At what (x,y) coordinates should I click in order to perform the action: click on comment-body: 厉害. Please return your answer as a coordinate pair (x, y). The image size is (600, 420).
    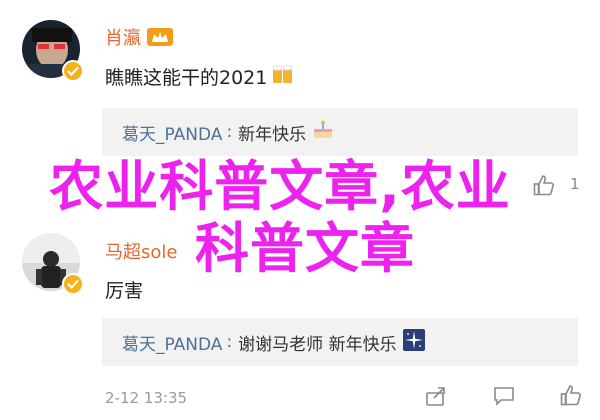
    Looking at the image, I should click on (124, 289).